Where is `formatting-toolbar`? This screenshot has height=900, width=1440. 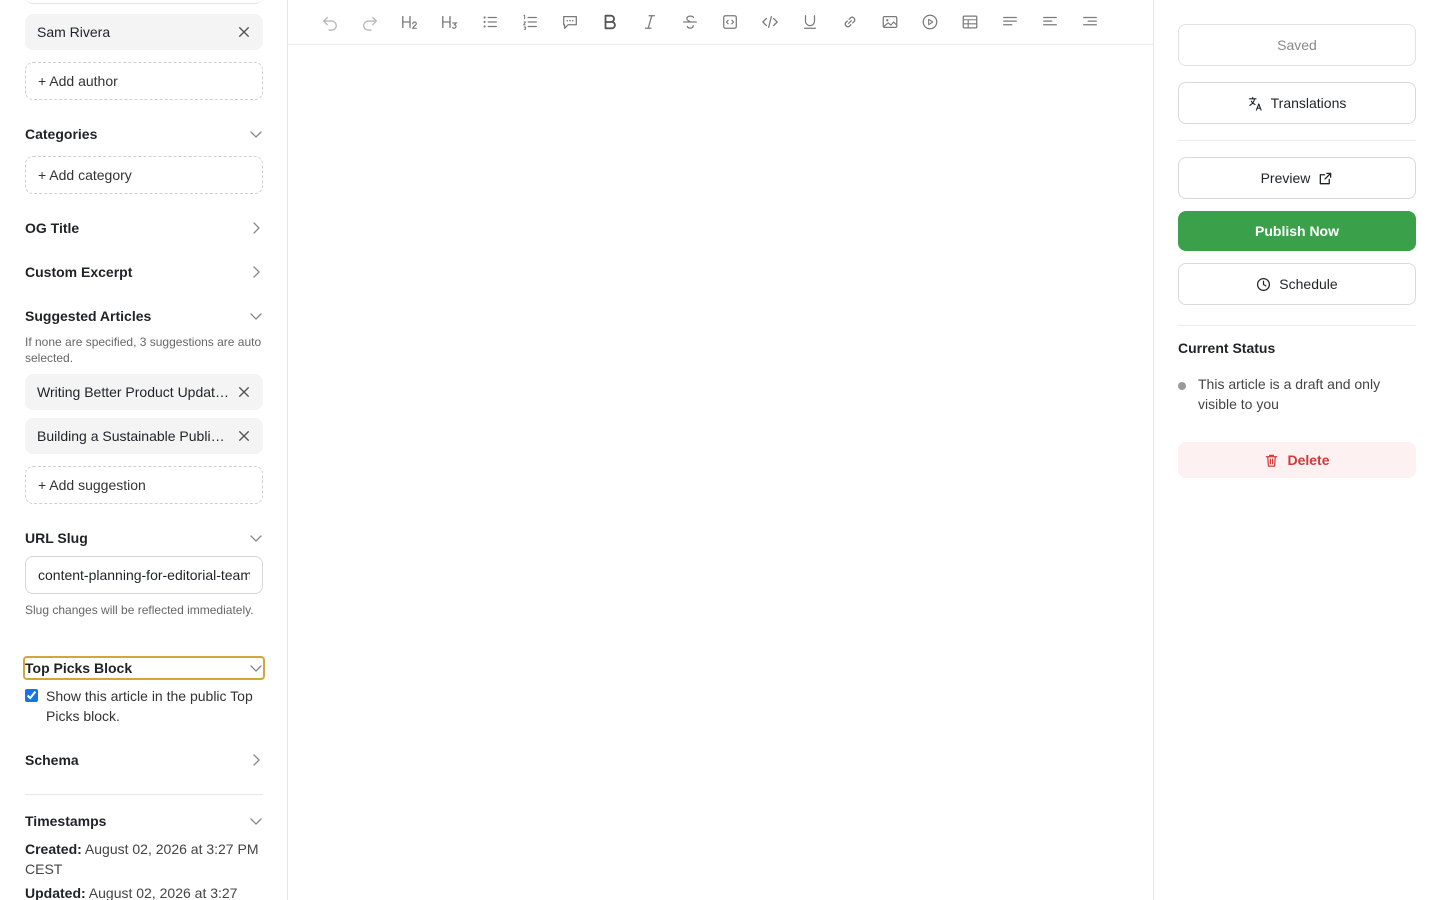
formatting-toolbar is located at coordinates (720, 22).